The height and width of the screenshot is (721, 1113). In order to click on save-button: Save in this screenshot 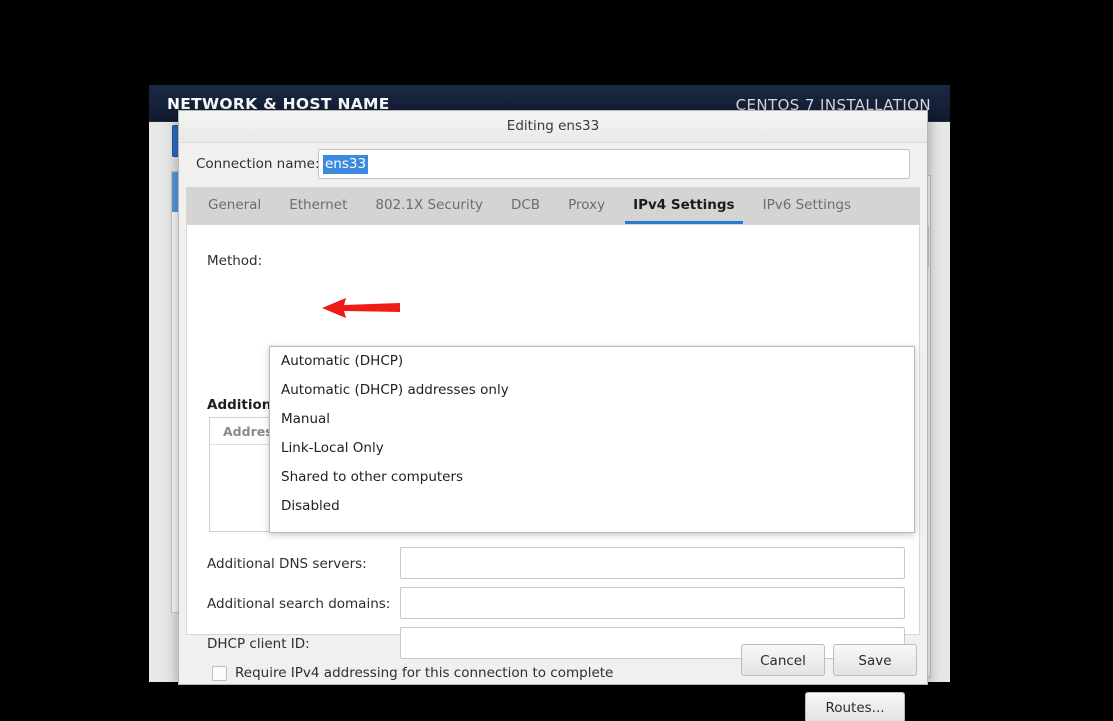, I will do `click(875, 660)`.